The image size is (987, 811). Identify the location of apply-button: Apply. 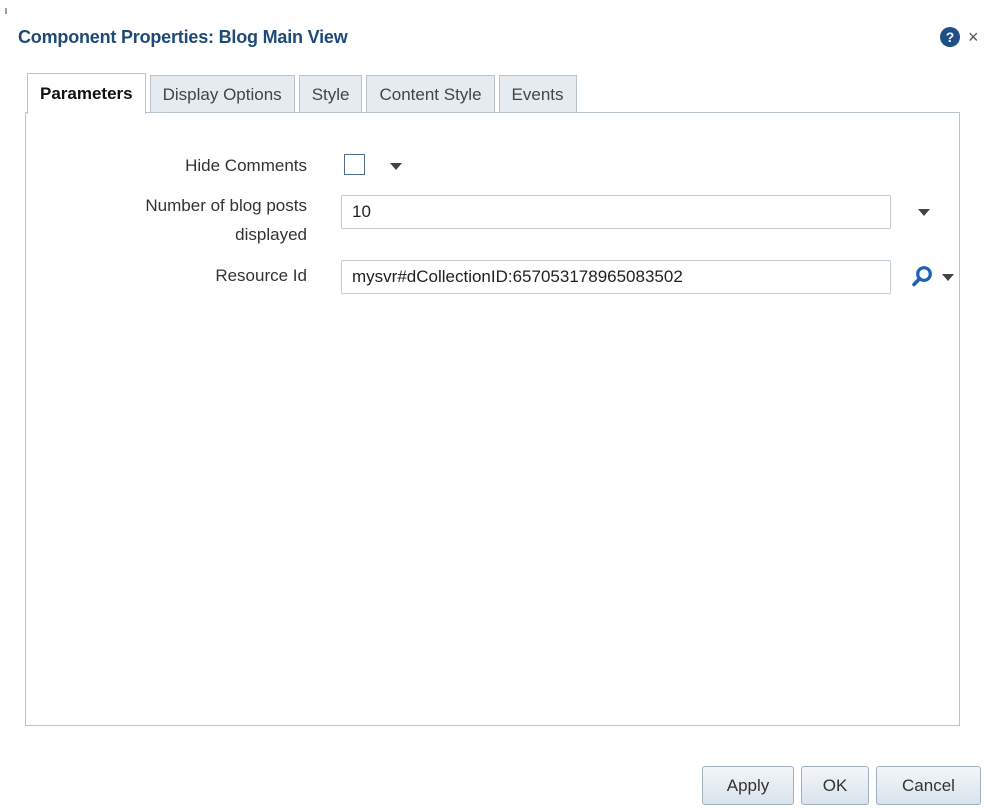
(748, 785).